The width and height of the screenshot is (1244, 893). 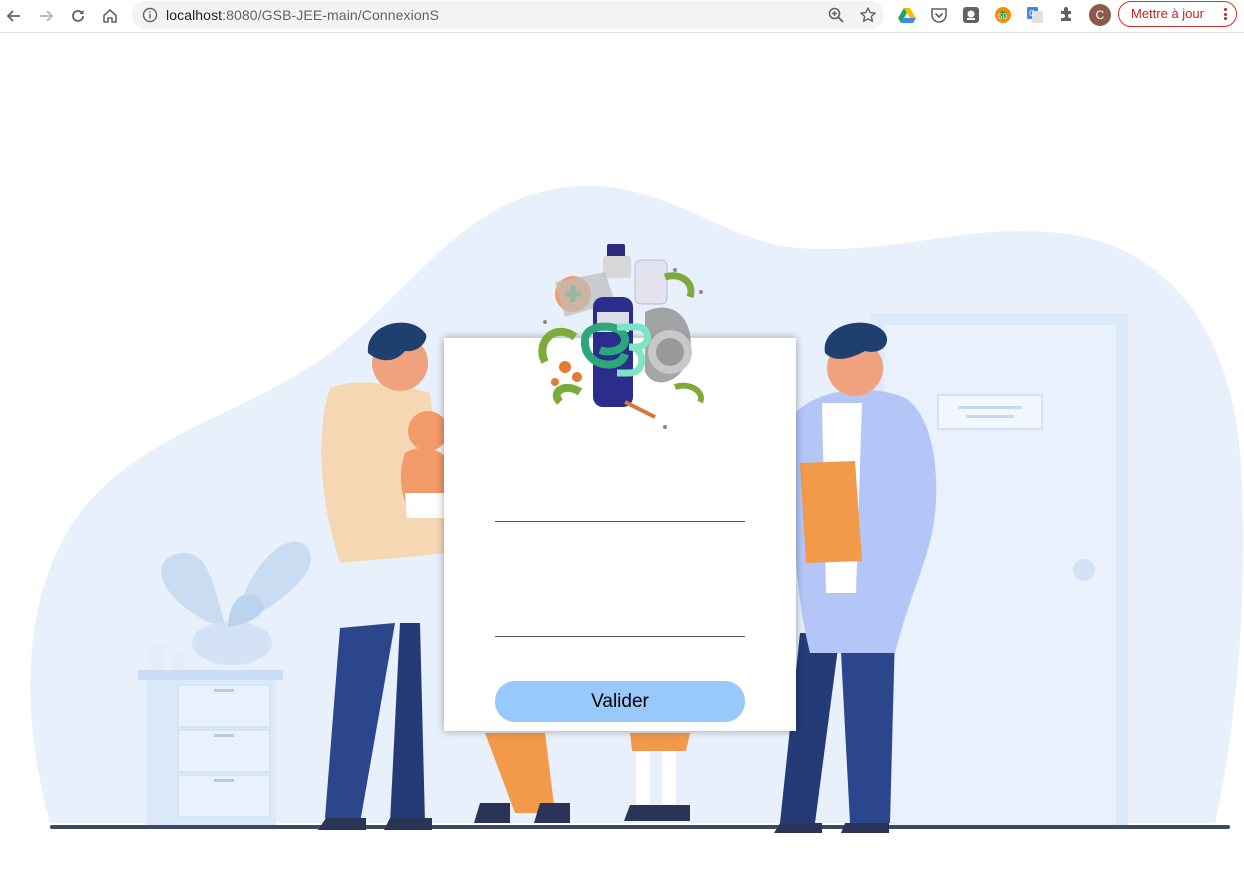 I want to click on extensions-puzzle-icon, so click(x=1067, y=15).